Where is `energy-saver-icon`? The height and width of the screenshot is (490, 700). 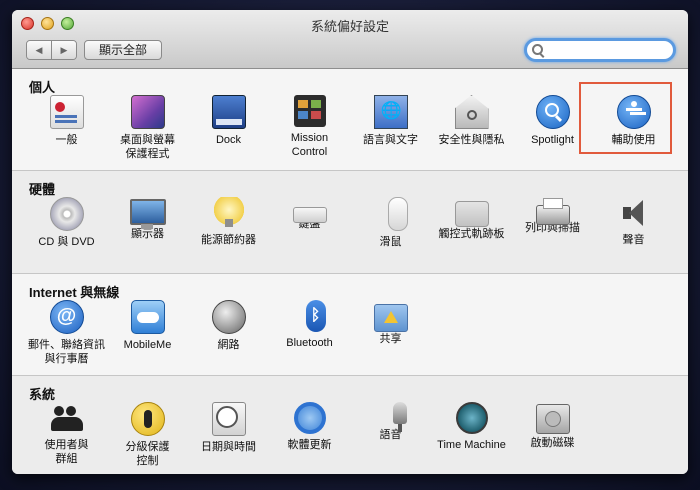
energy-saver-icon is located at coordinates (228, 213).